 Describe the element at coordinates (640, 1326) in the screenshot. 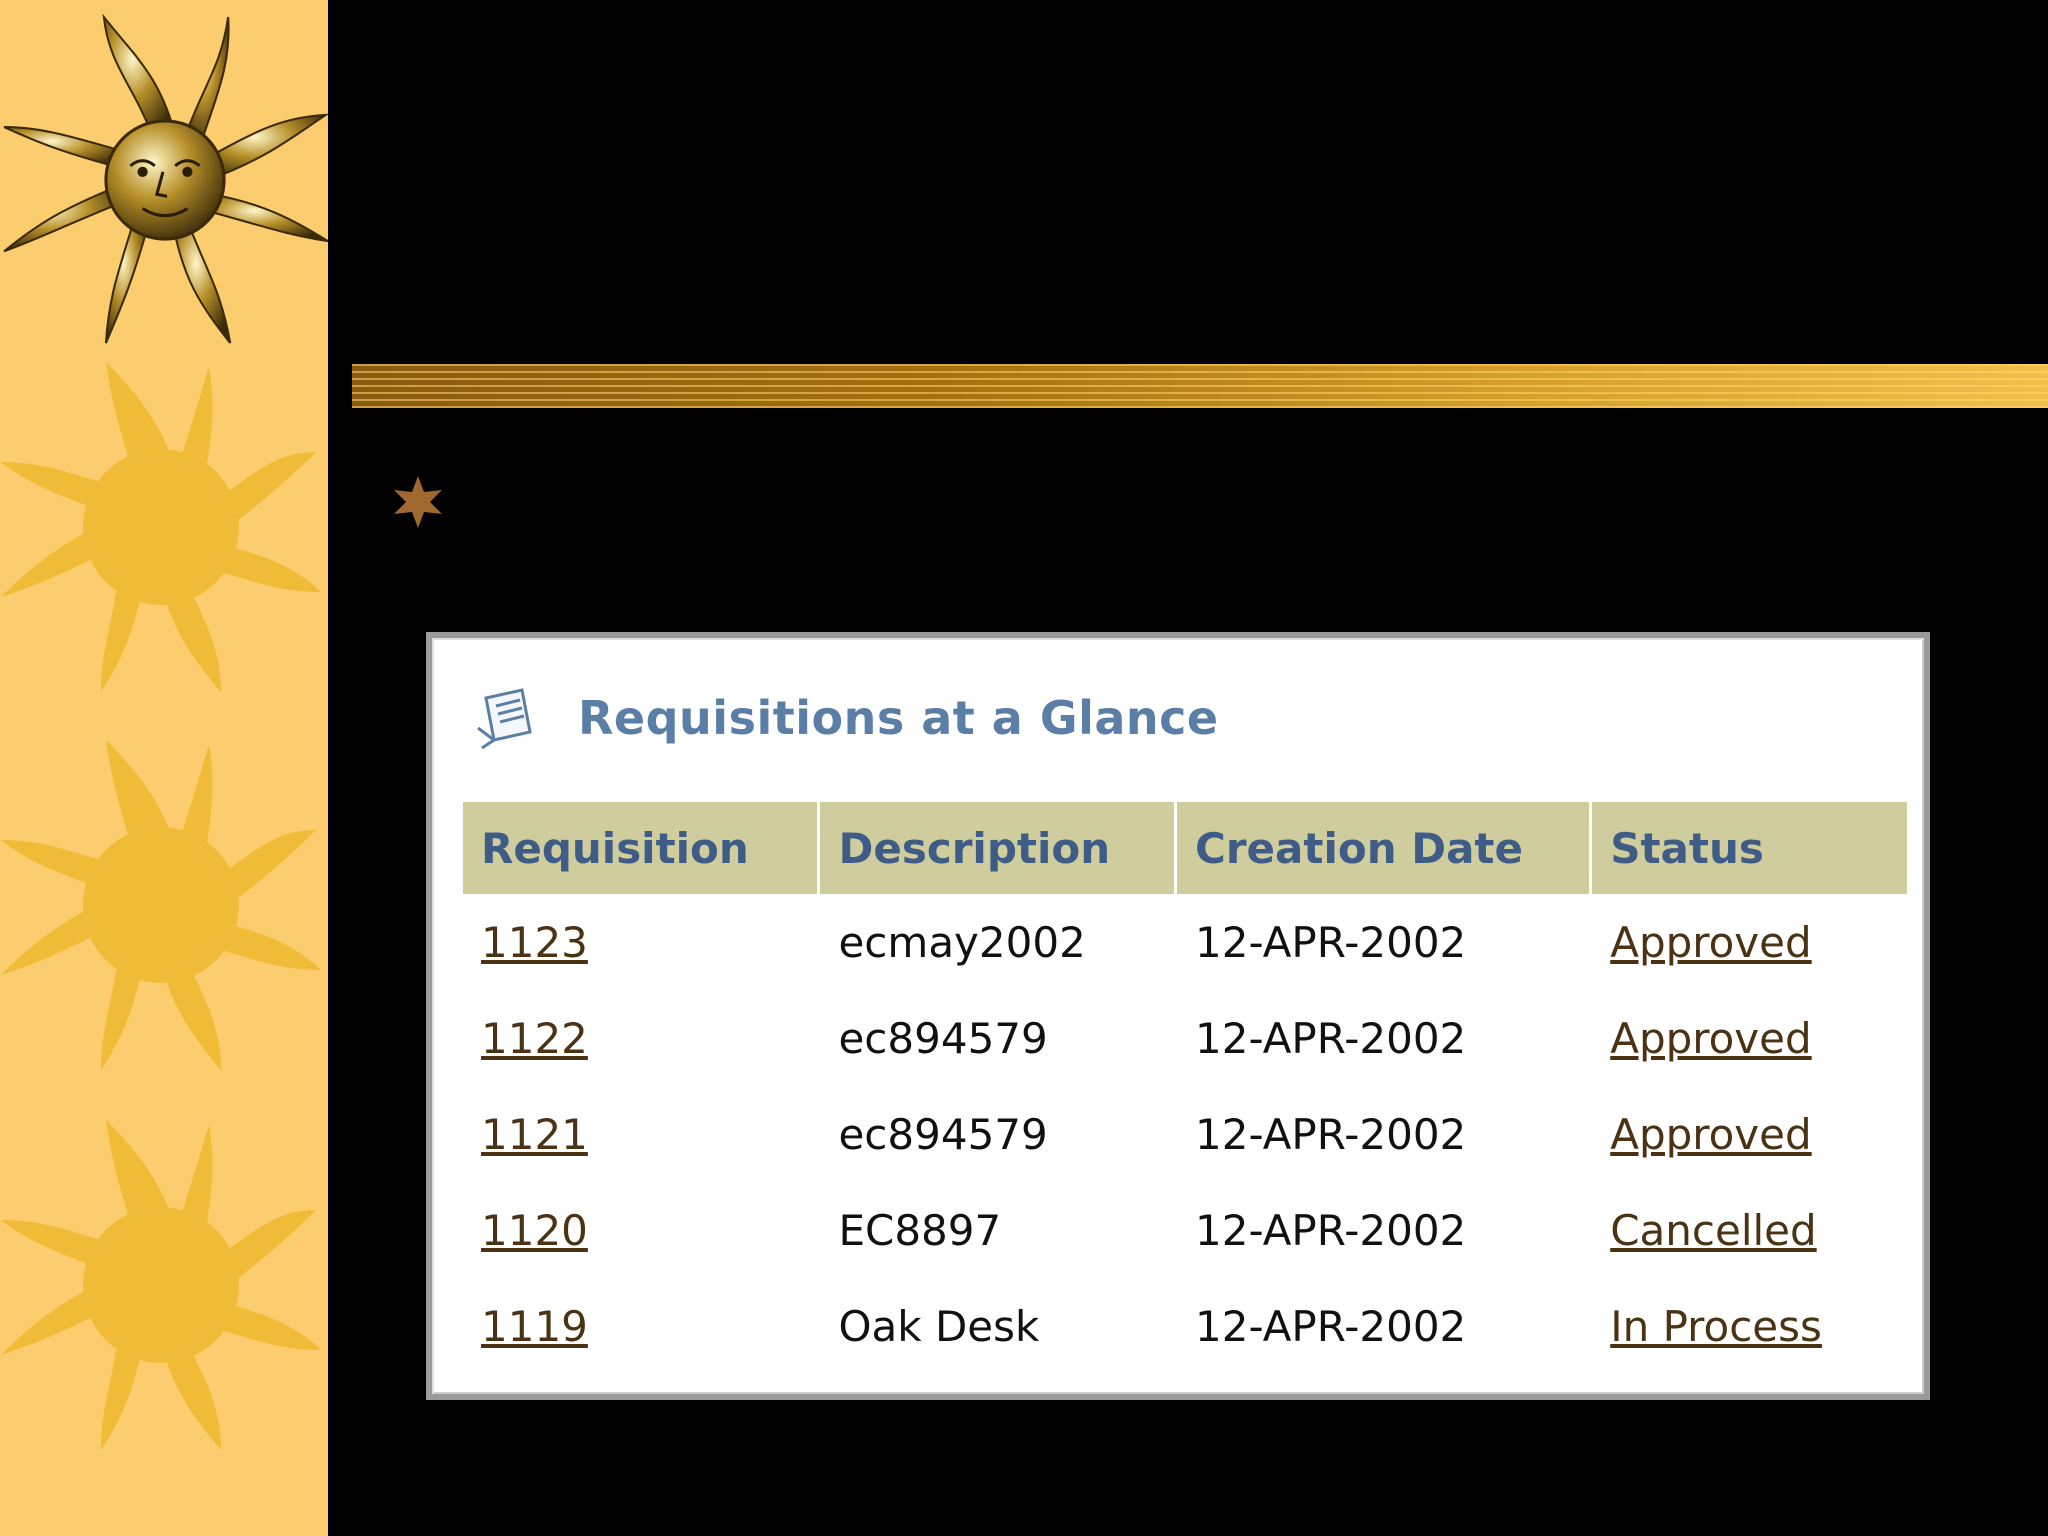

I see `requisition-cell: 1119` at that location.